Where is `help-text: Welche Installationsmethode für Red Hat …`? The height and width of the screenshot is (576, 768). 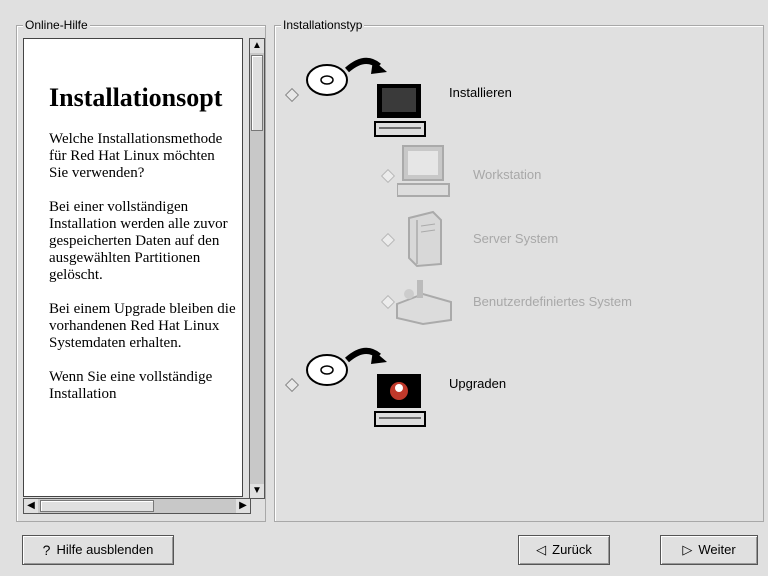
help-text: Welche Installationsmethode für Red Hat … is located at coordinates (143, 275).